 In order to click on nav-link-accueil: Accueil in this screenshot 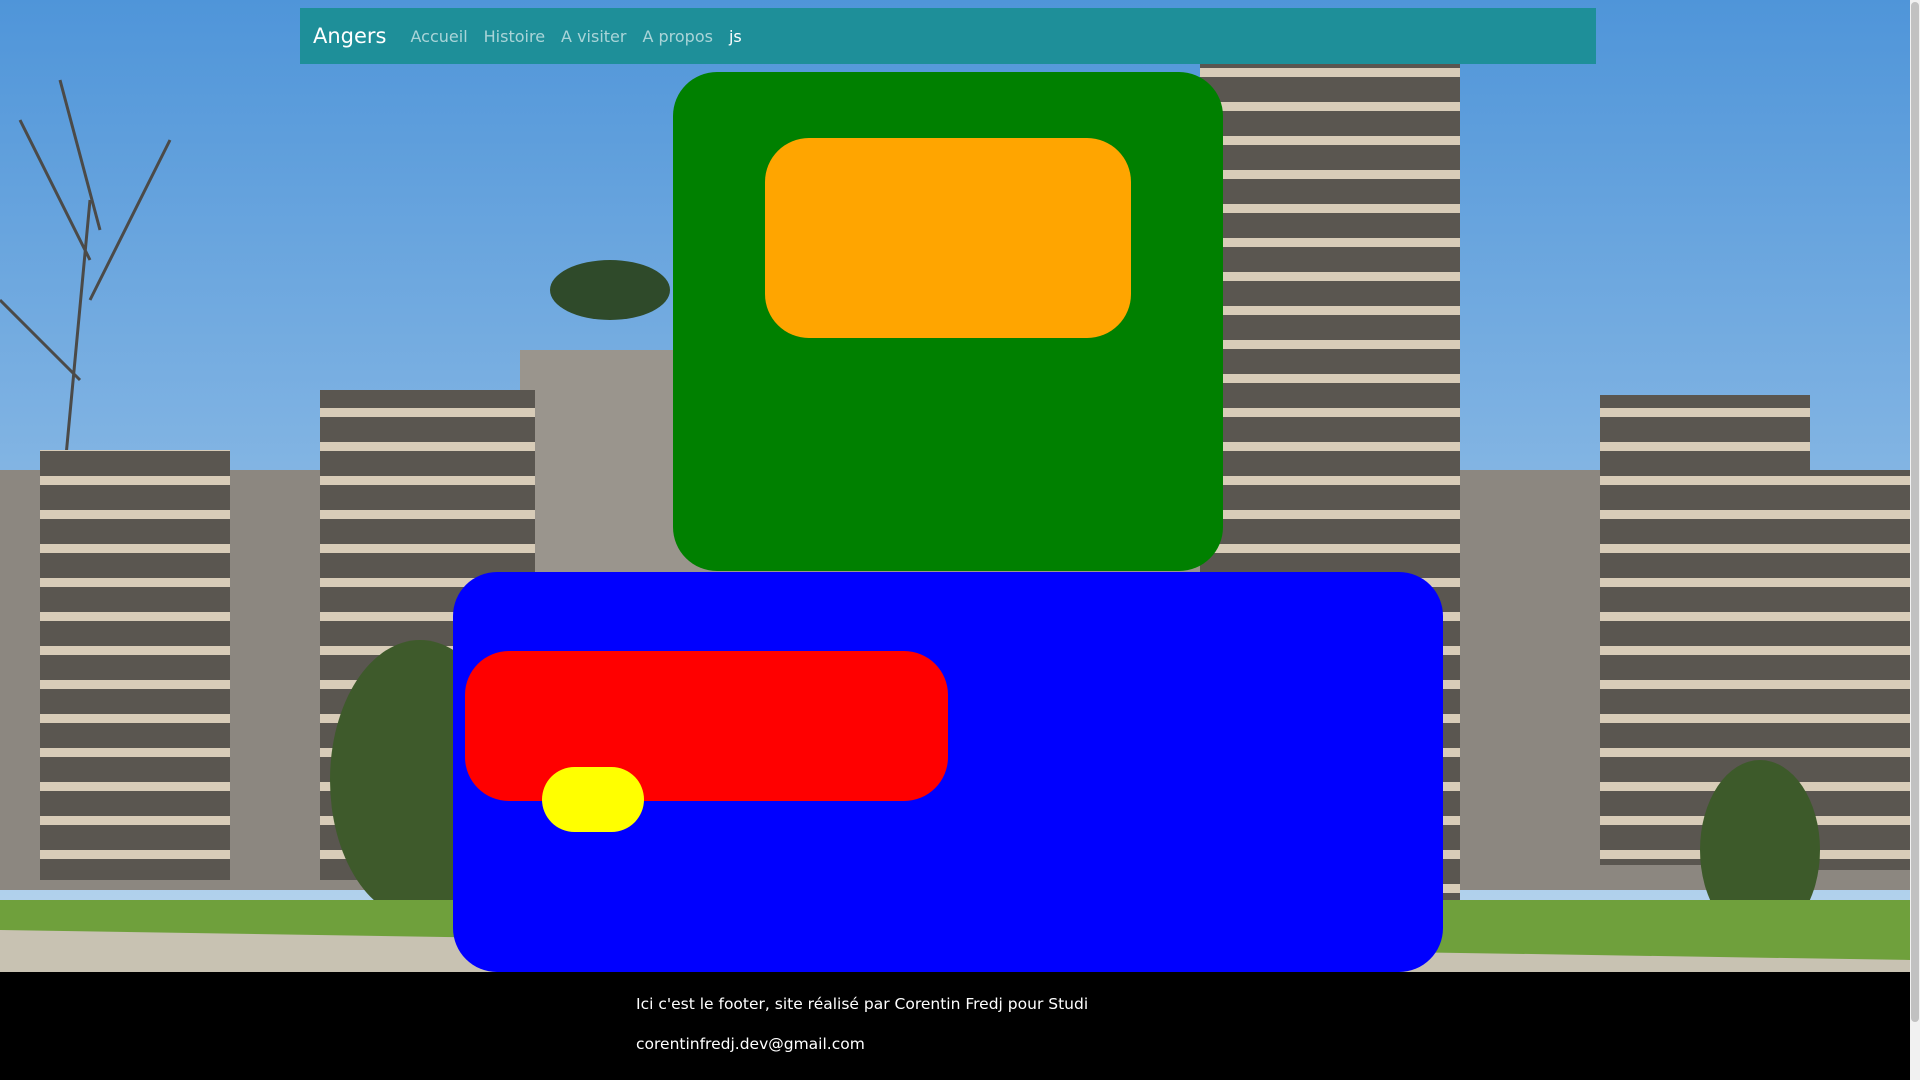, I will do `click(439, 36)`.